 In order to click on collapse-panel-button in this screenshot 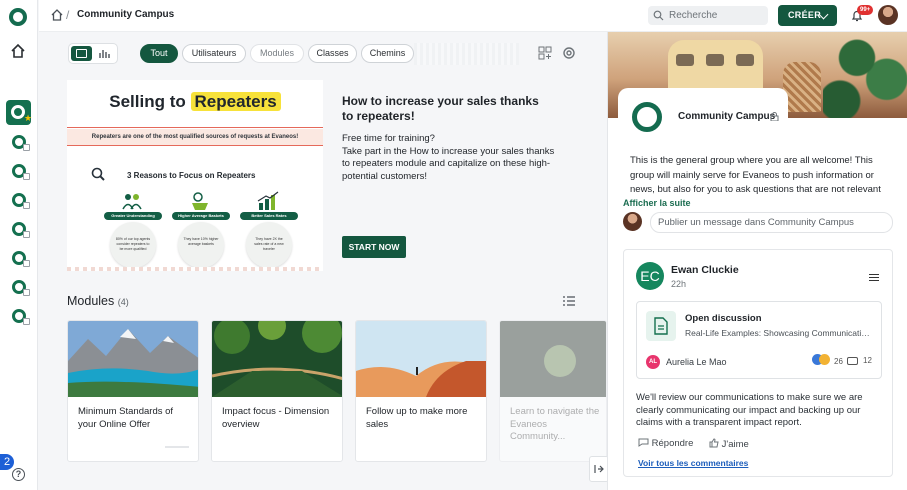, I will do `click(599, 469)`.